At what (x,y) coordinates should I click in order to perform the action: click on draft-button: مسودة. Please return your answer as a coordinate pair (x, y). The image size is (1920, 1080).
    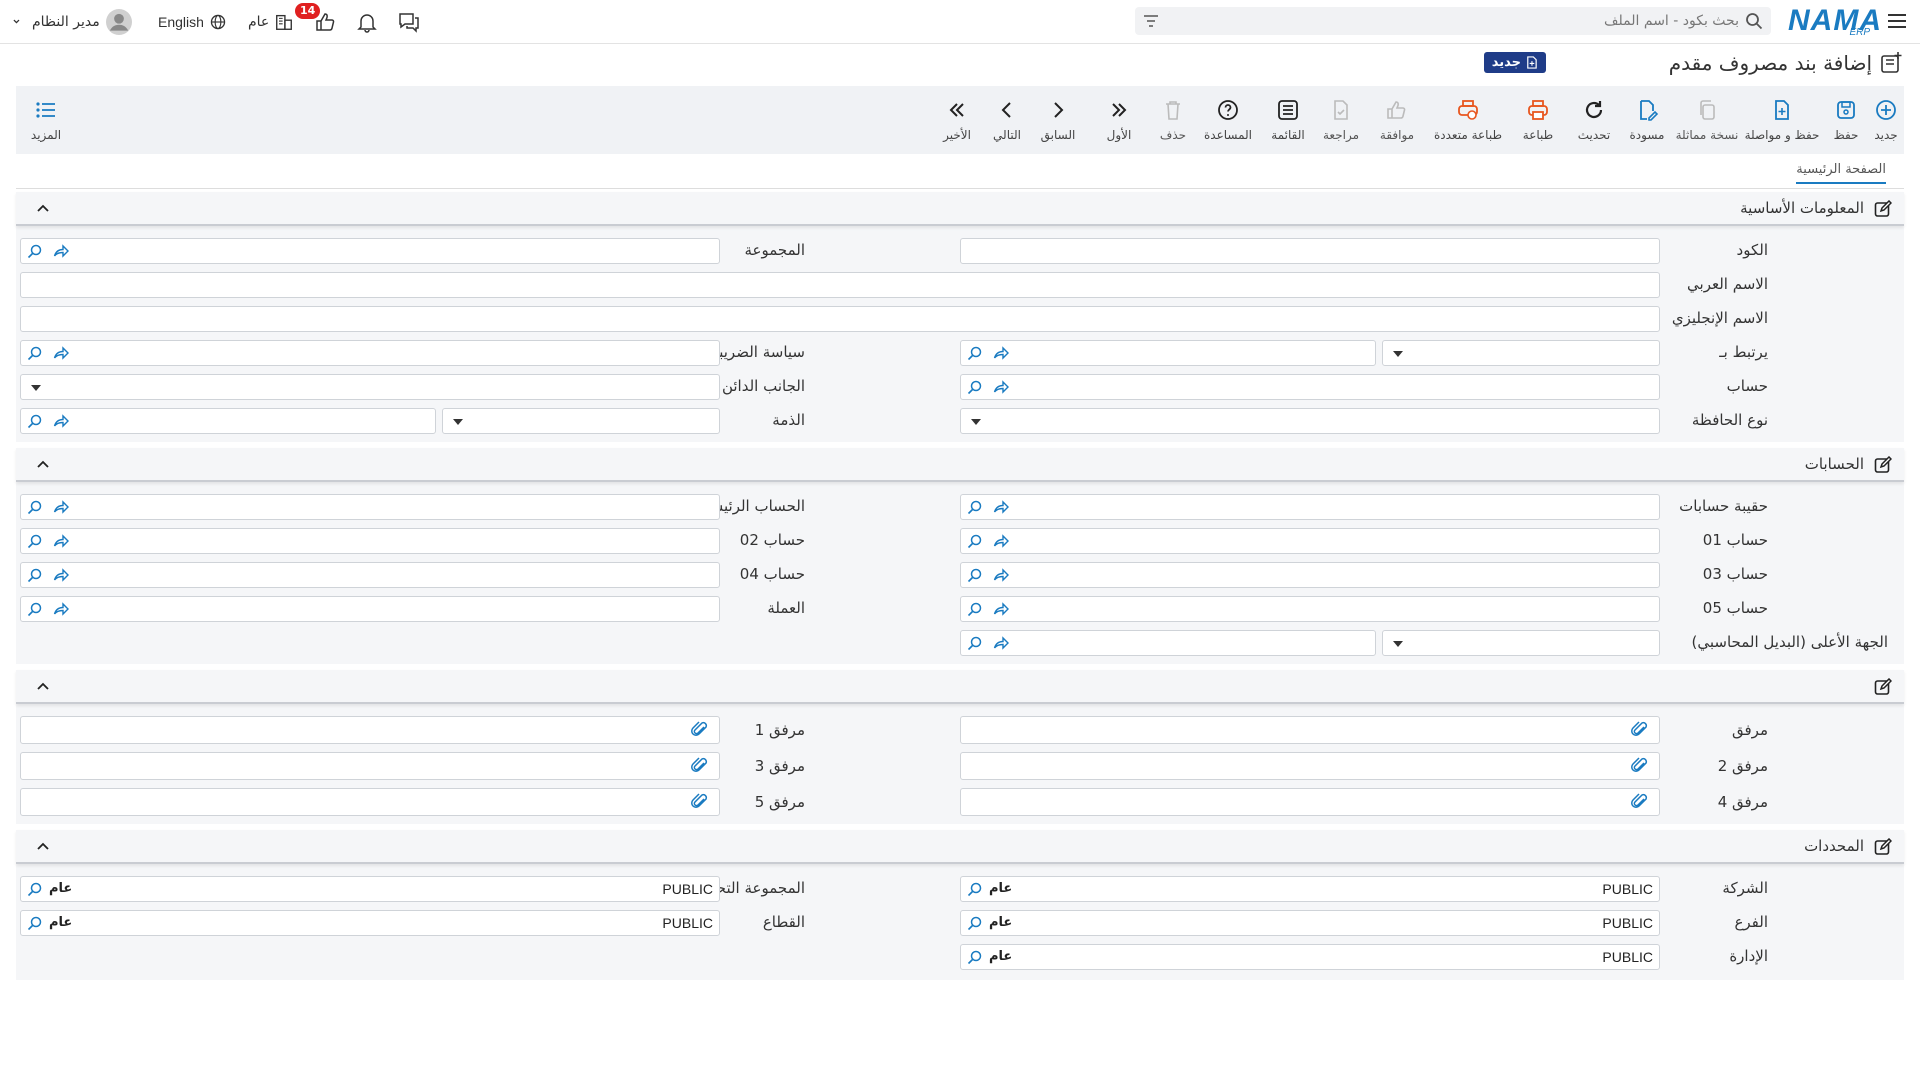
    Looking at the image, I should click on (1647, 120).